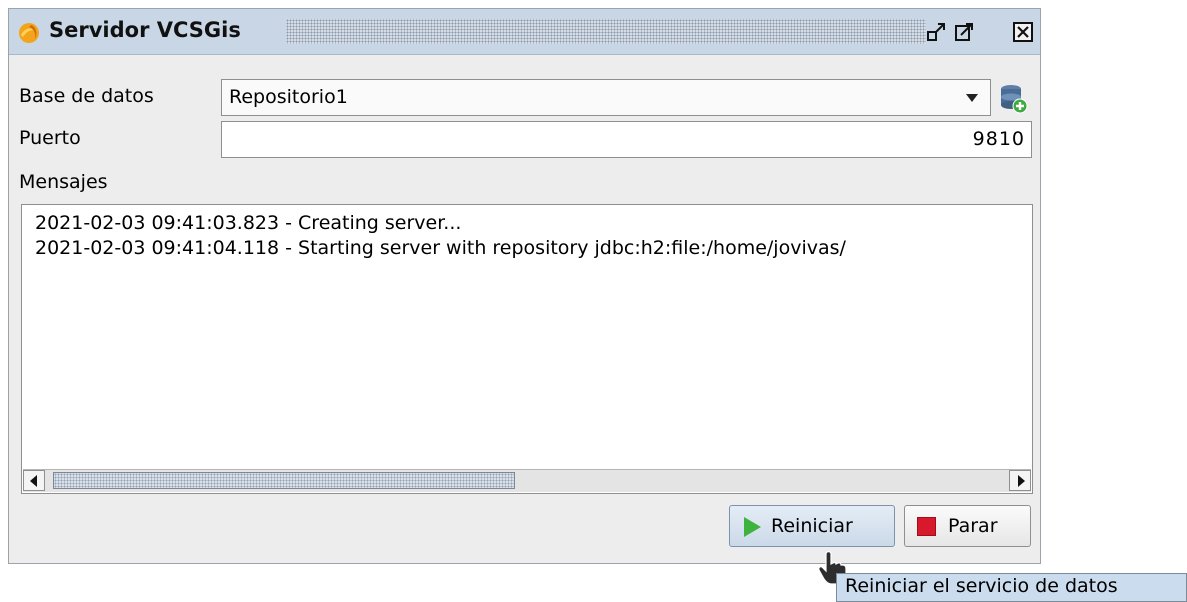 This screenshot has height=602, width=1187. What do you see at coordinates (926, 526) in the screenshot?
I see `stop-icon` at bounding box center [926, 526].